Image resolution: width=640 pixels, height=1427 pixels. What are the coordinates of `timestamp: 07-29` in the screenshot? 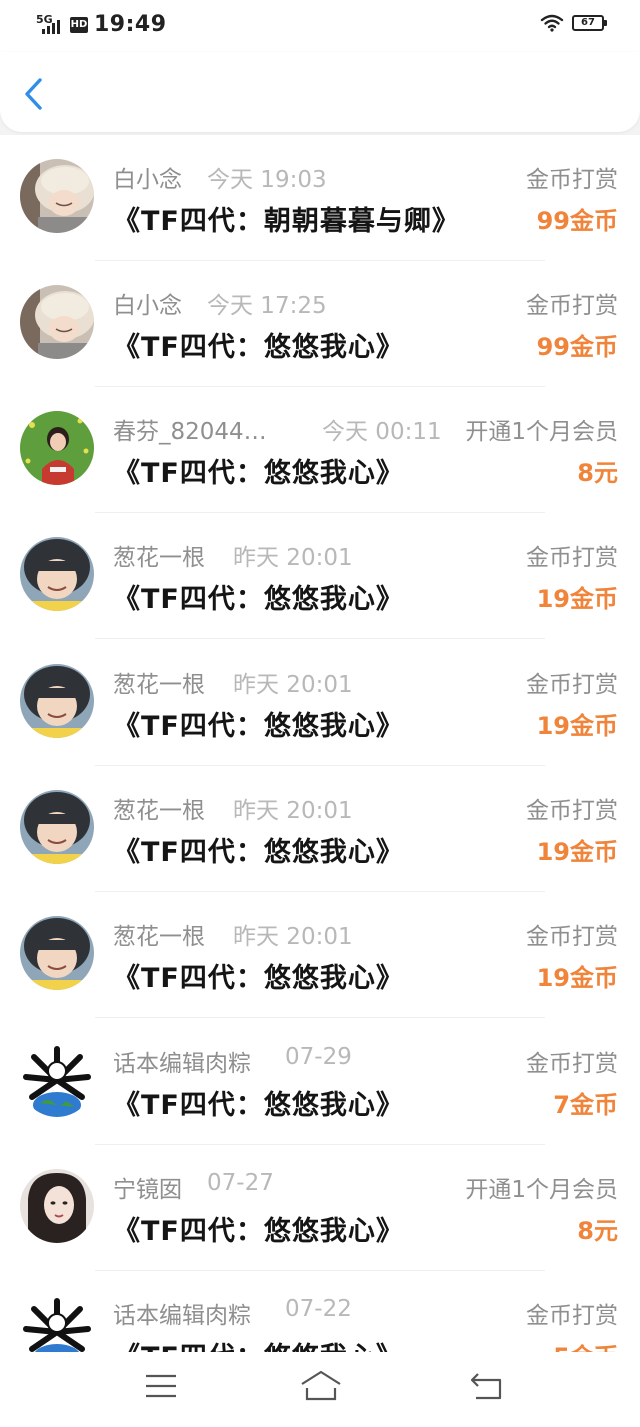 It's located at (318, 1057).